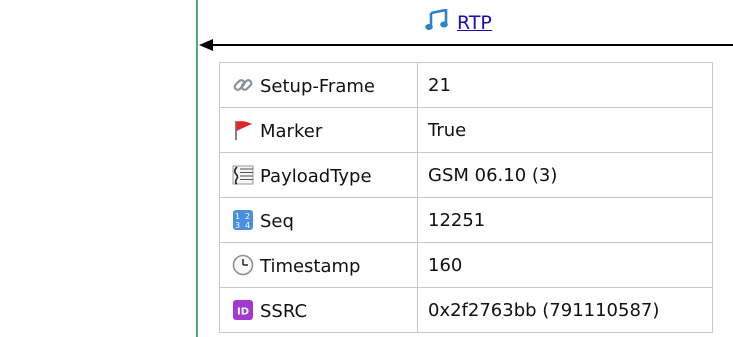 The height and width of the screenshot is (337, 733). What do you see at coordinates (318, 310) in the screenshot?
I see `field-name-cell: ID SSRC` at bounding box center [318, 310].